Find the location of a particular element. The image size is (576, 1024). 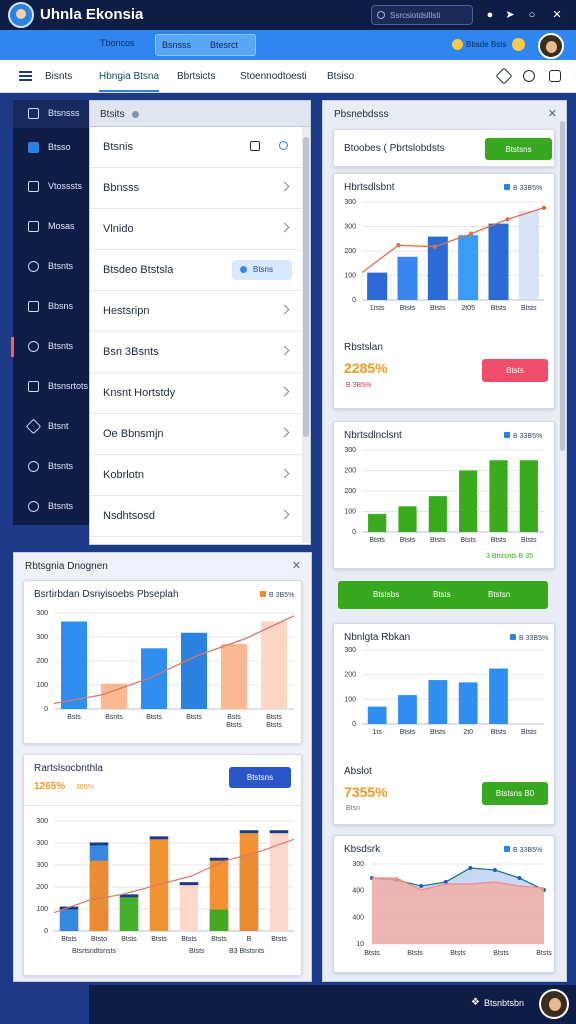

list-item: Oe Bbnsmjn is located at coordinates (196, 434).